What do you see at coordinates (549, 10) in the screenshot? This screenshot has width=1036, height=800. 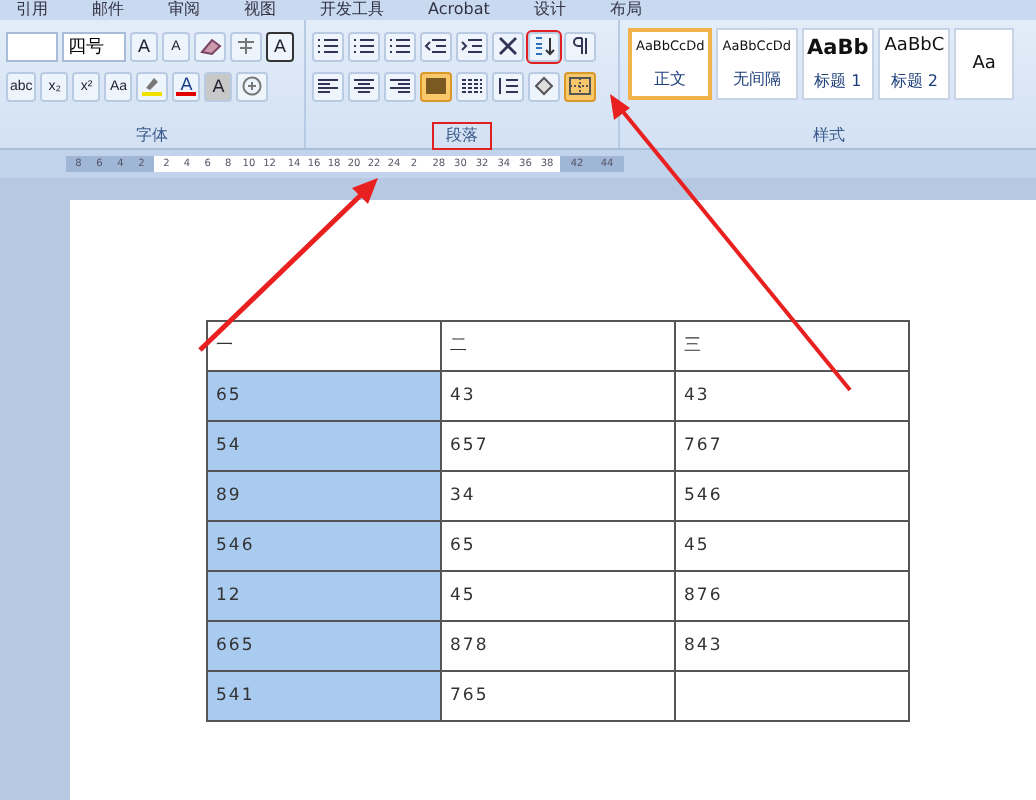 I see `ribbon-tab: 设计` at bounding box center [549, 10].